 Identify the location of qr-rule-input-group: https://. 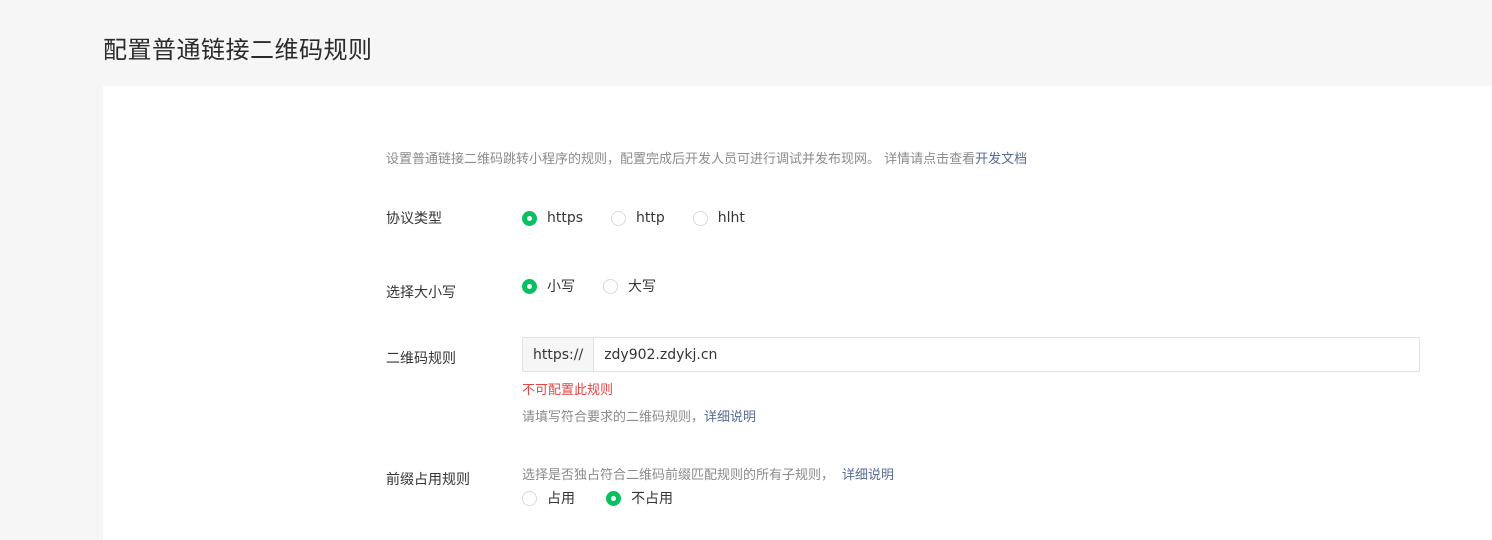
(971, 354).